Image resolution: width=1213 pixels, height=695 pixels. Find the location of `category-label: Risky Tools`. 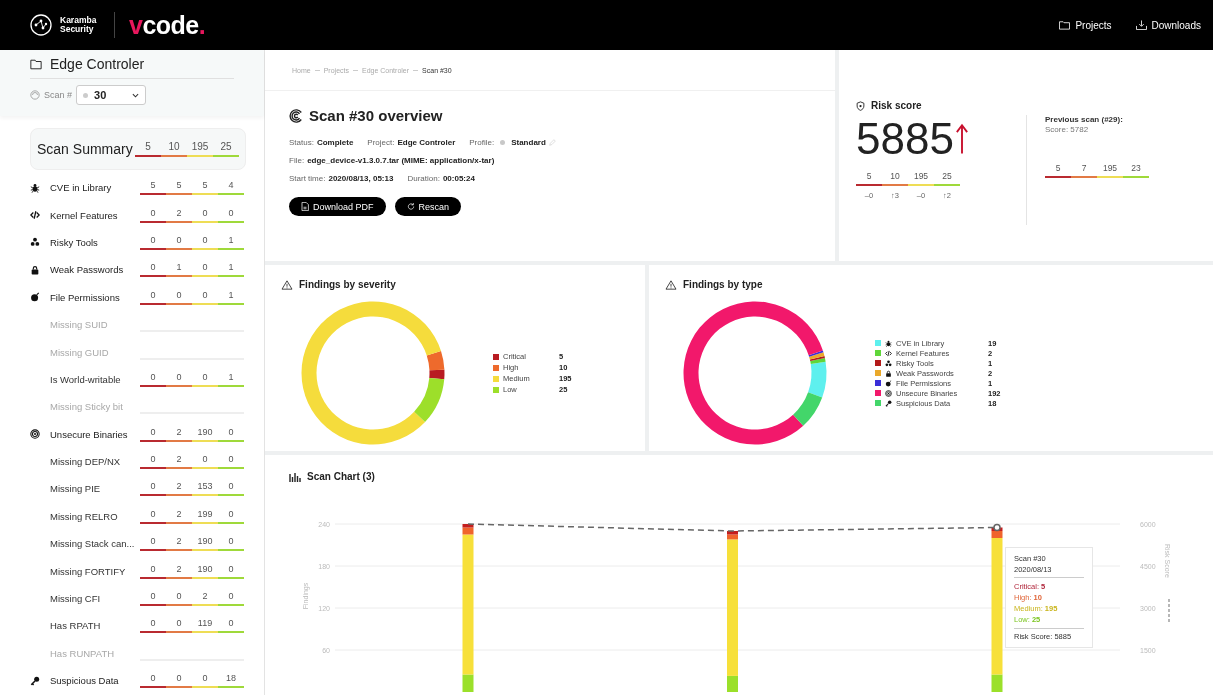

category-label: Risky Tools is located at coordinates (95, 242).